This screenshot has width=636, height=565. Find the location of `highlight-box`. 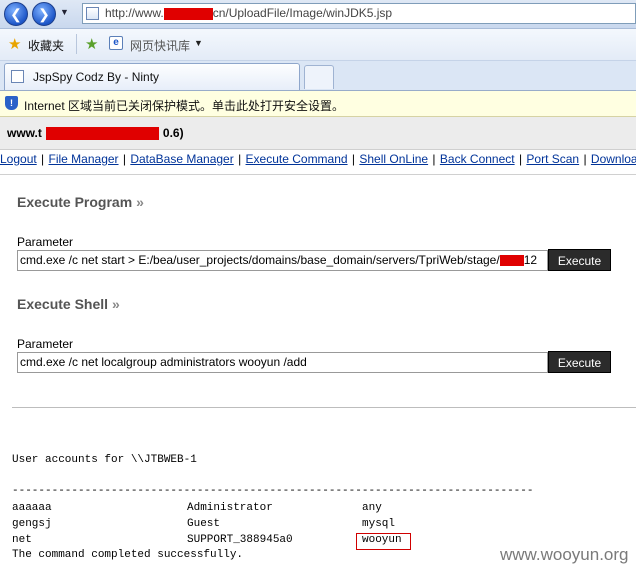

highlight-box is located at coordinates (383, 541).